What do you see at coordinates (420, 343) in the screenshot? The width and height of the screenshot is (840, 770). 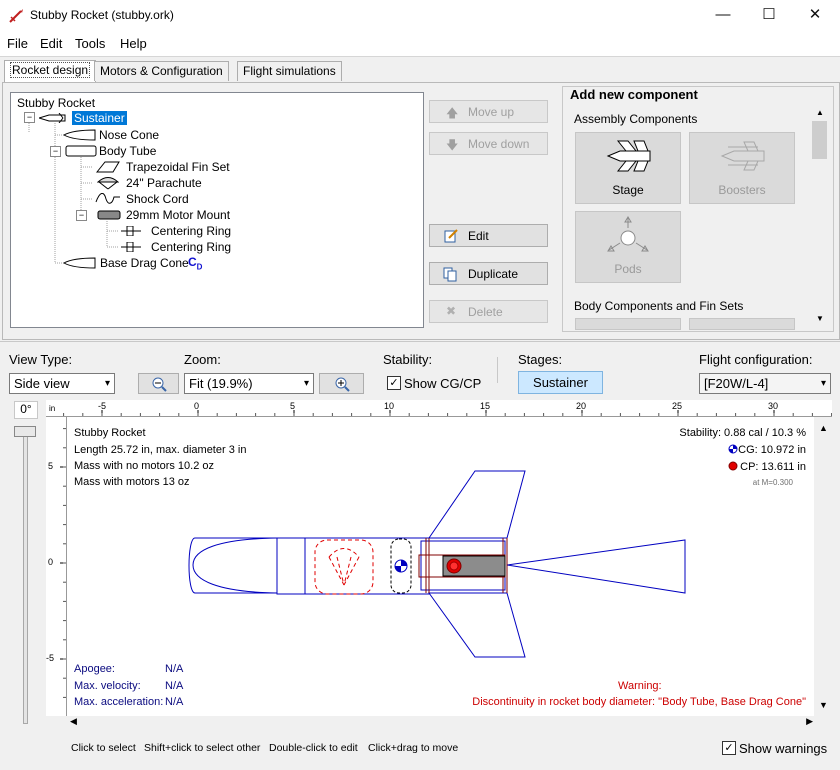 I see `panel-splitter` at bounding box center [420, 343].